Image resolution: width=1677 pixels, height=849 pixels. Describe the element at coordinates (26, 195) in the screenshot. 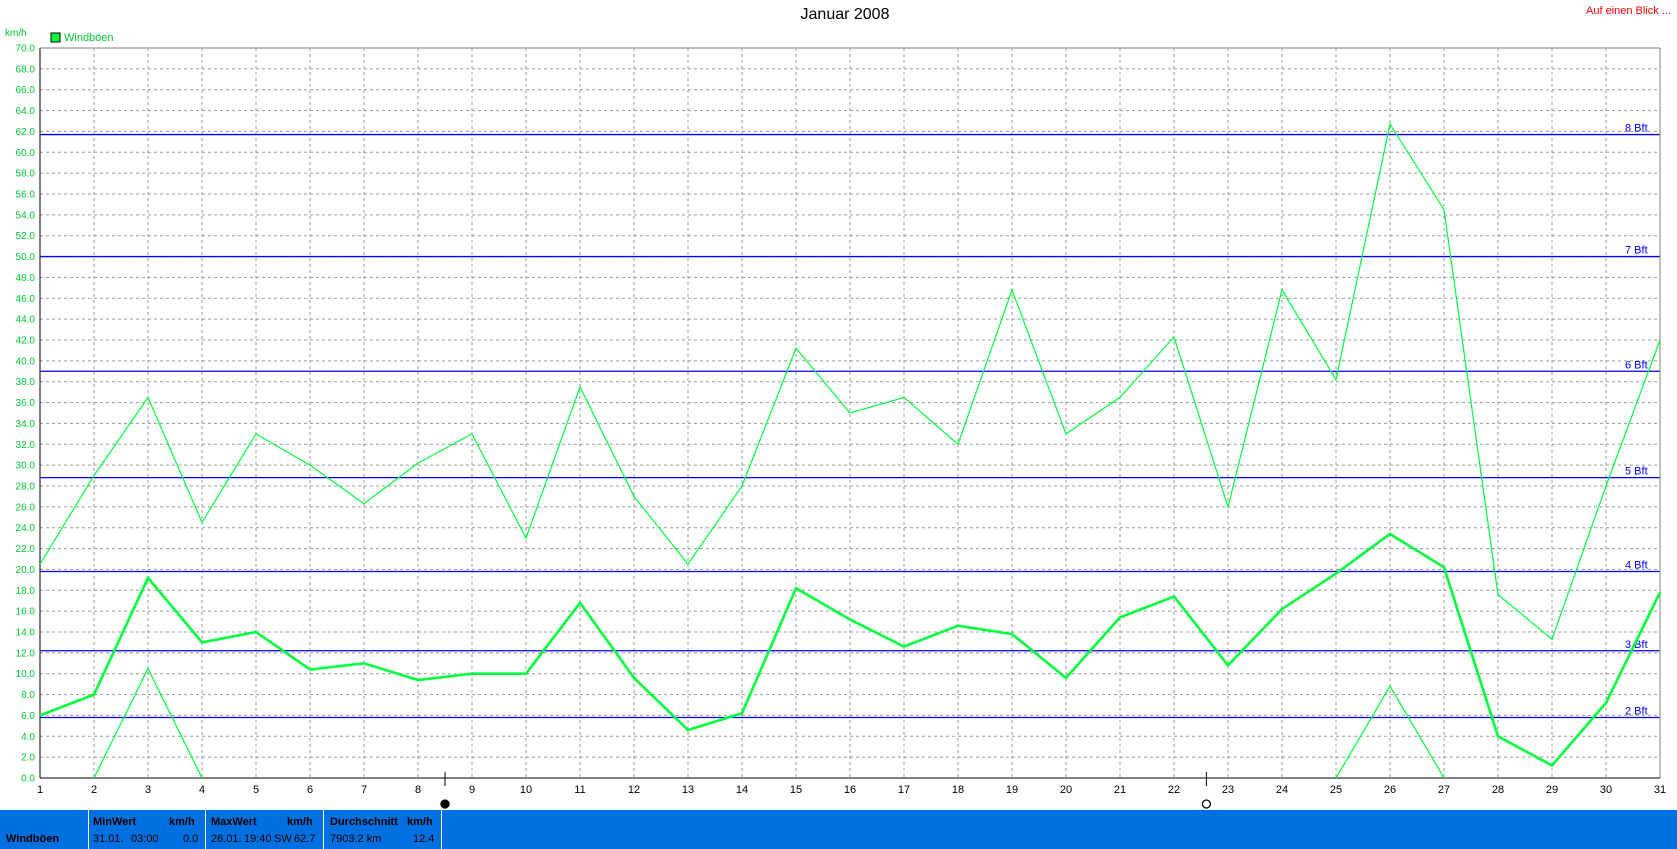

I see `y-tick-label: 56.0` at that location.